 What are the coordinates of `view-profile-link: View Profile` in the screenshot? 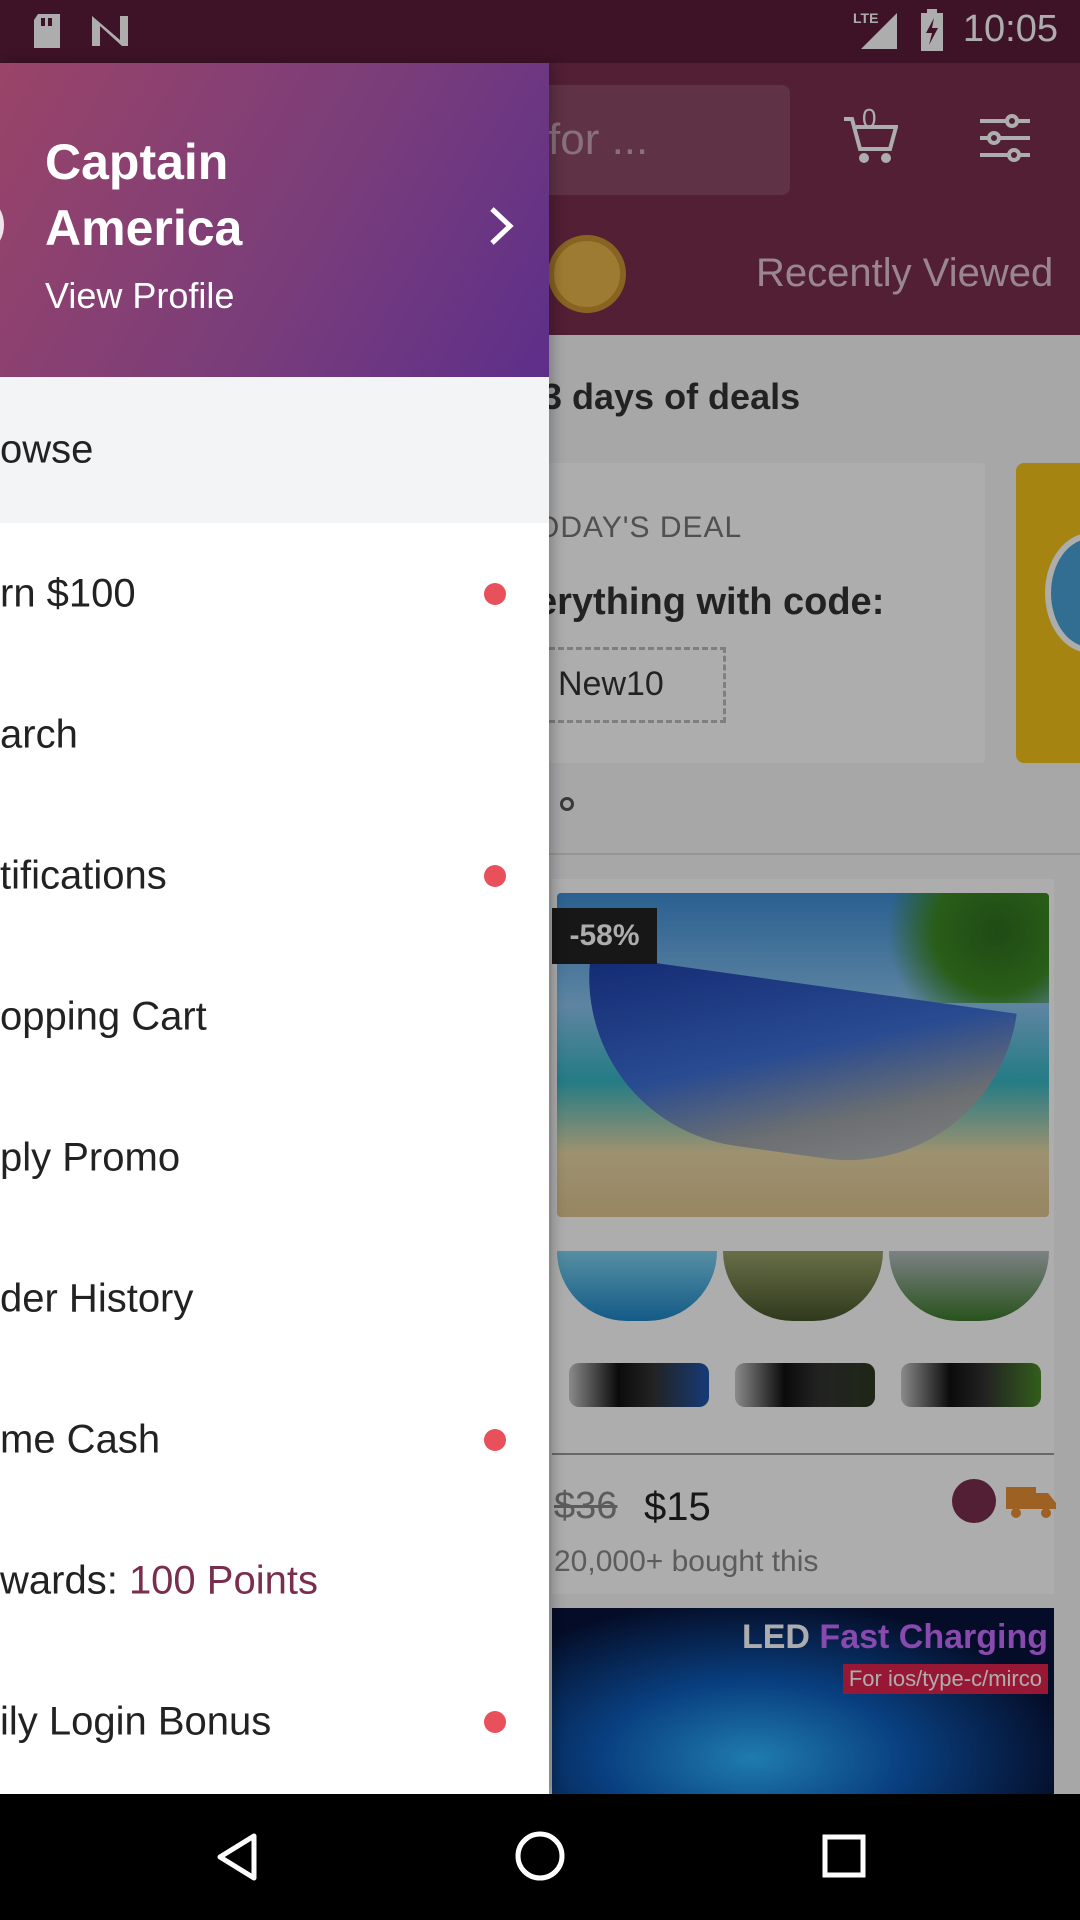 It's located at (139, 296).